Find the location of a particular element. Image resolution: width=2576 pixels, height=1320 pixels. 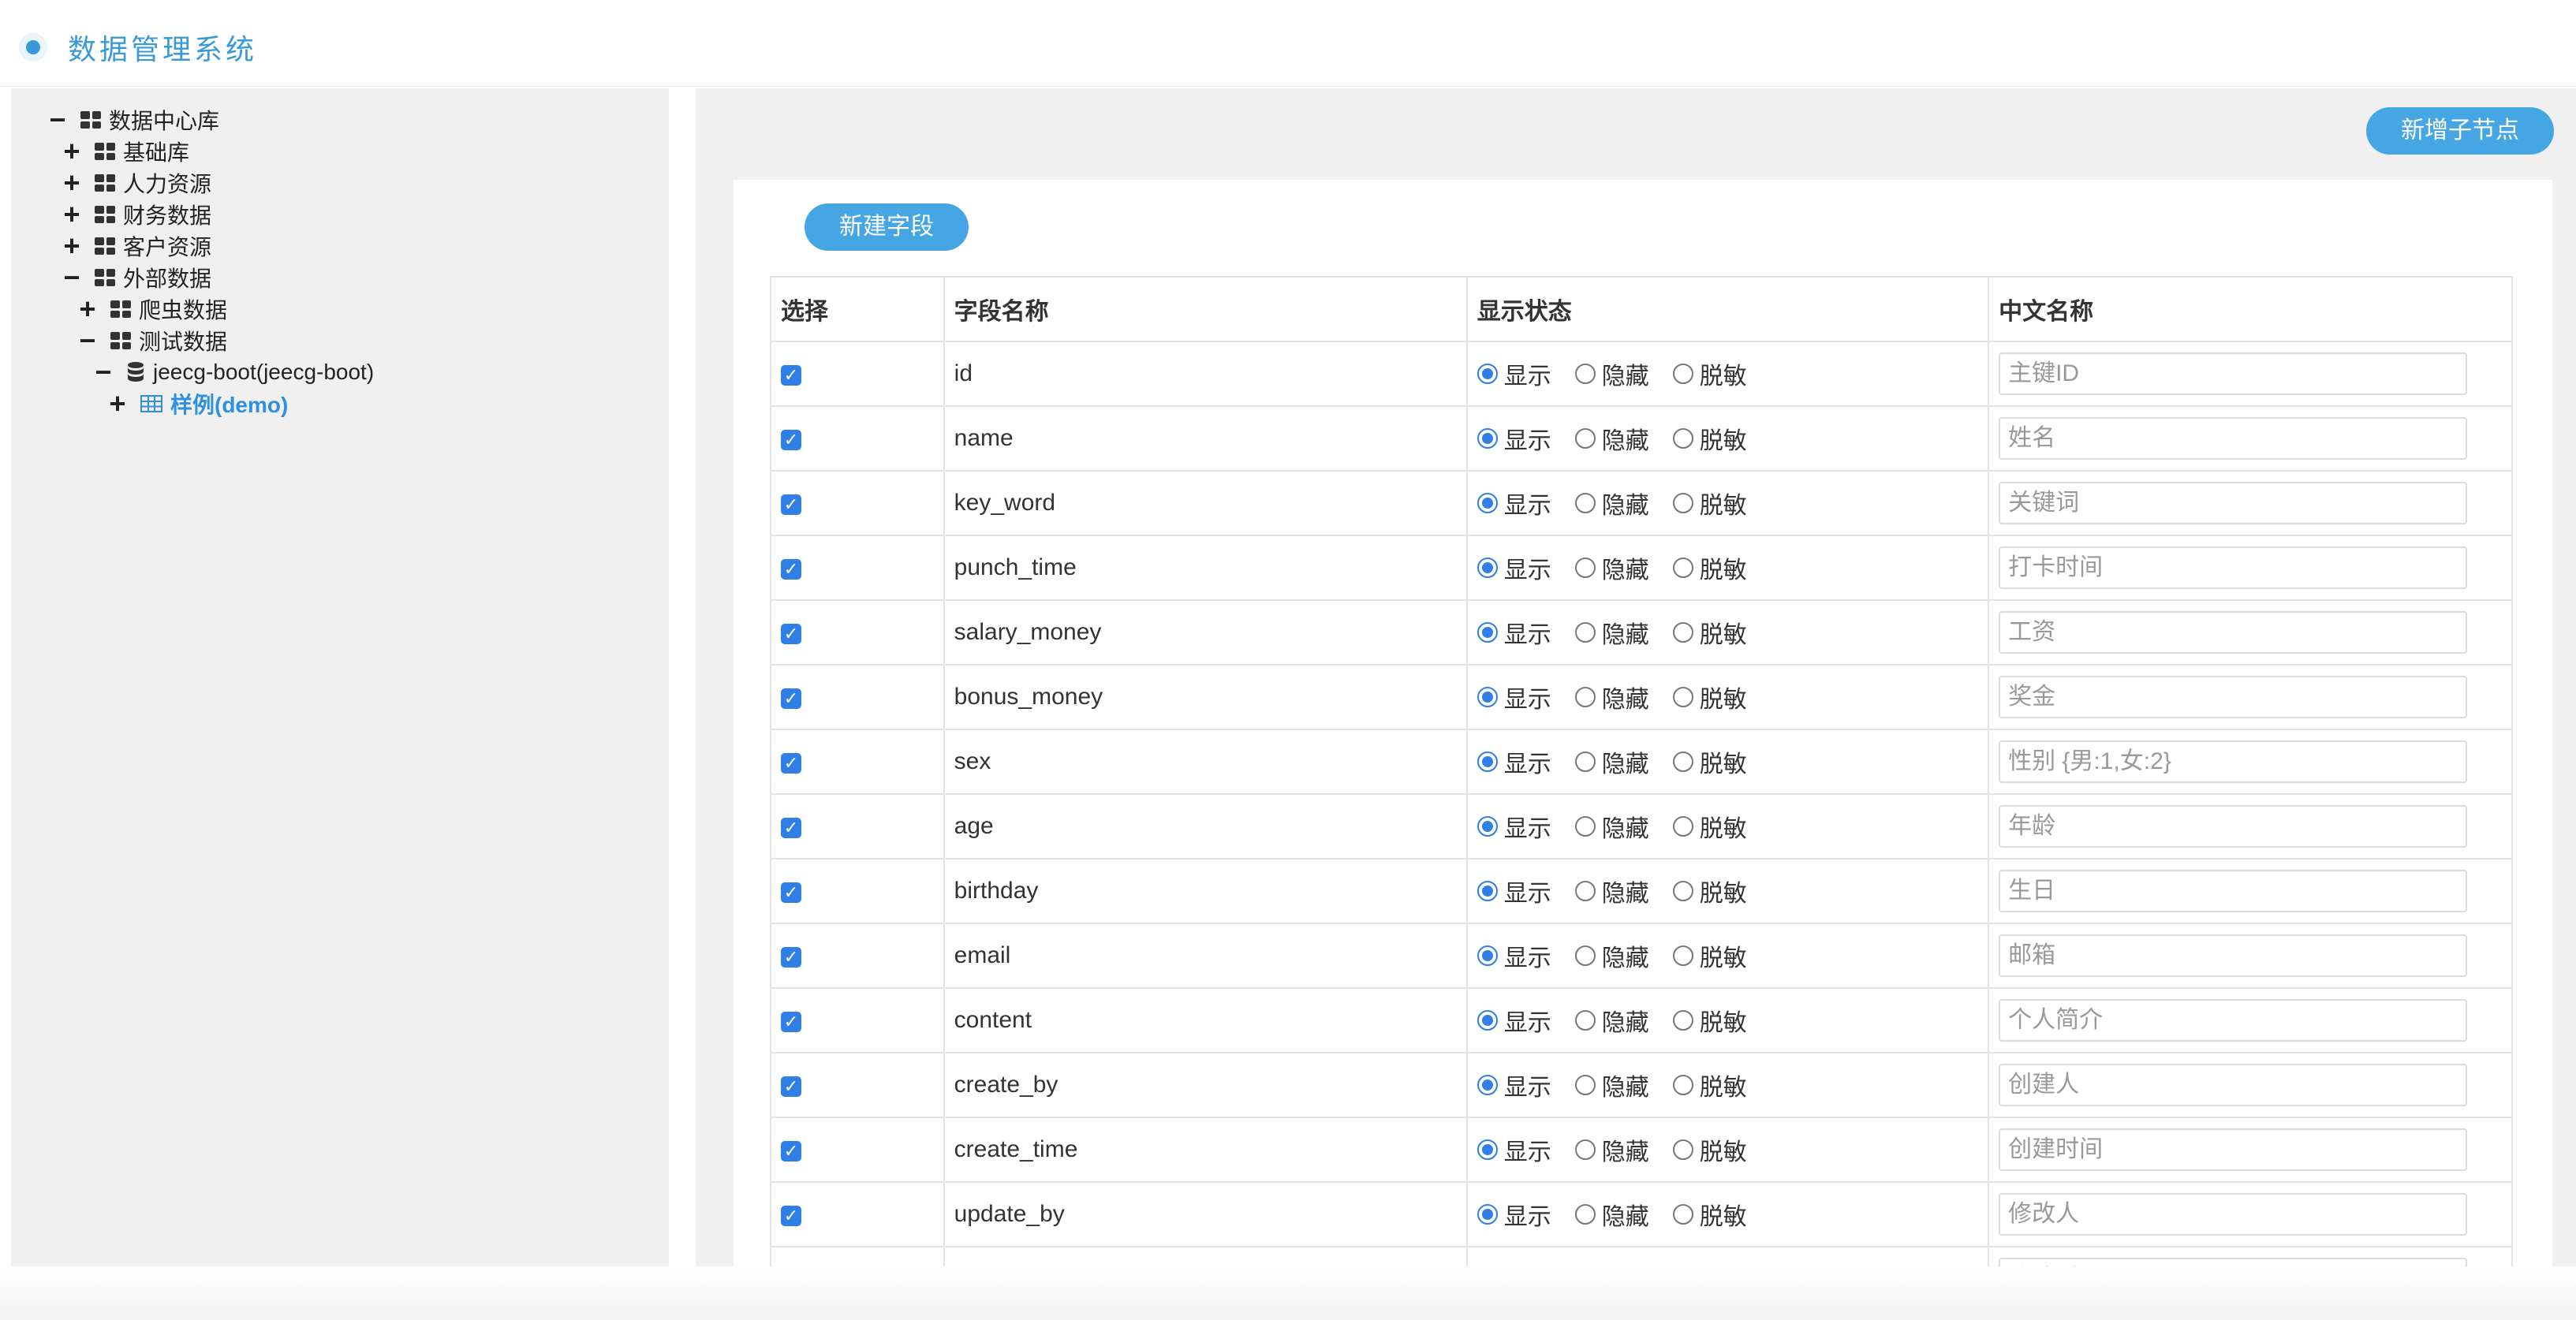

tree-node-label: 财务数据 is located at coordinates (167, 214).